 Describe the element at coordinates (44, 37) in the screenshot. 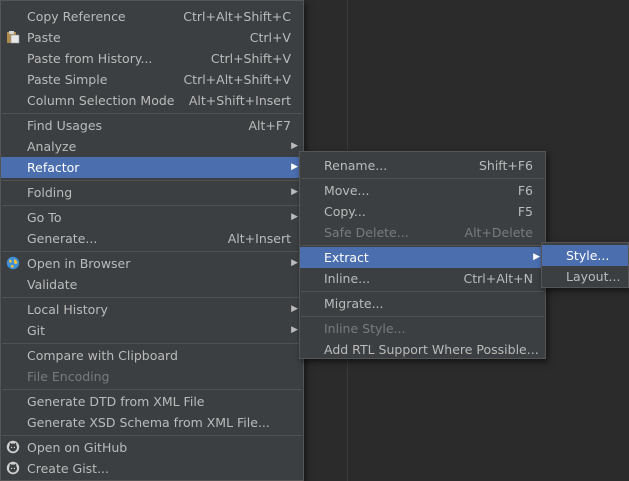

I see `menu-item-label: Paste` at that location.